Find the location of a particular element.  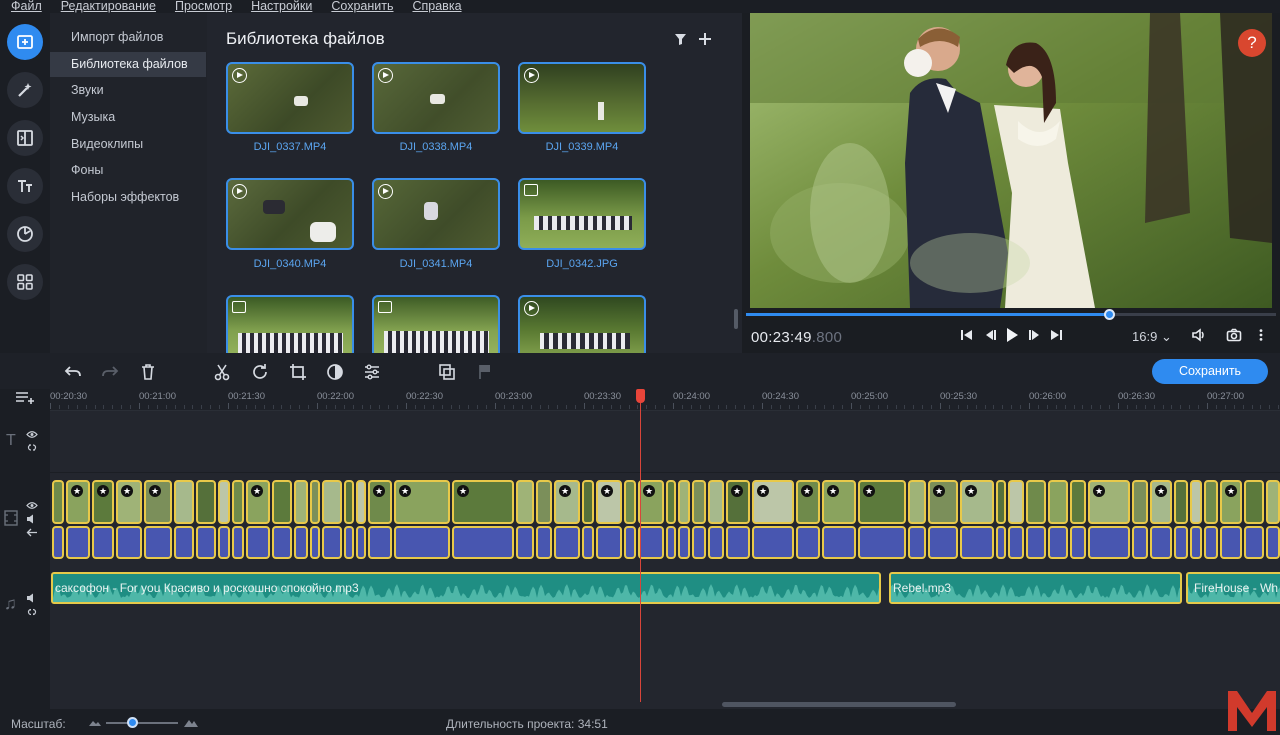

step-forward-button is located at coordinates (1035, 335).